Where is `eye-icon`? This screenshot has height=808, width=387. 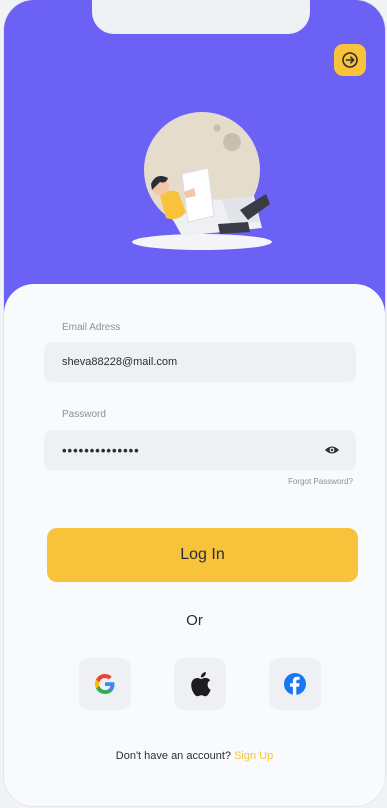 eye-icon is located at coordinates (332, 450).